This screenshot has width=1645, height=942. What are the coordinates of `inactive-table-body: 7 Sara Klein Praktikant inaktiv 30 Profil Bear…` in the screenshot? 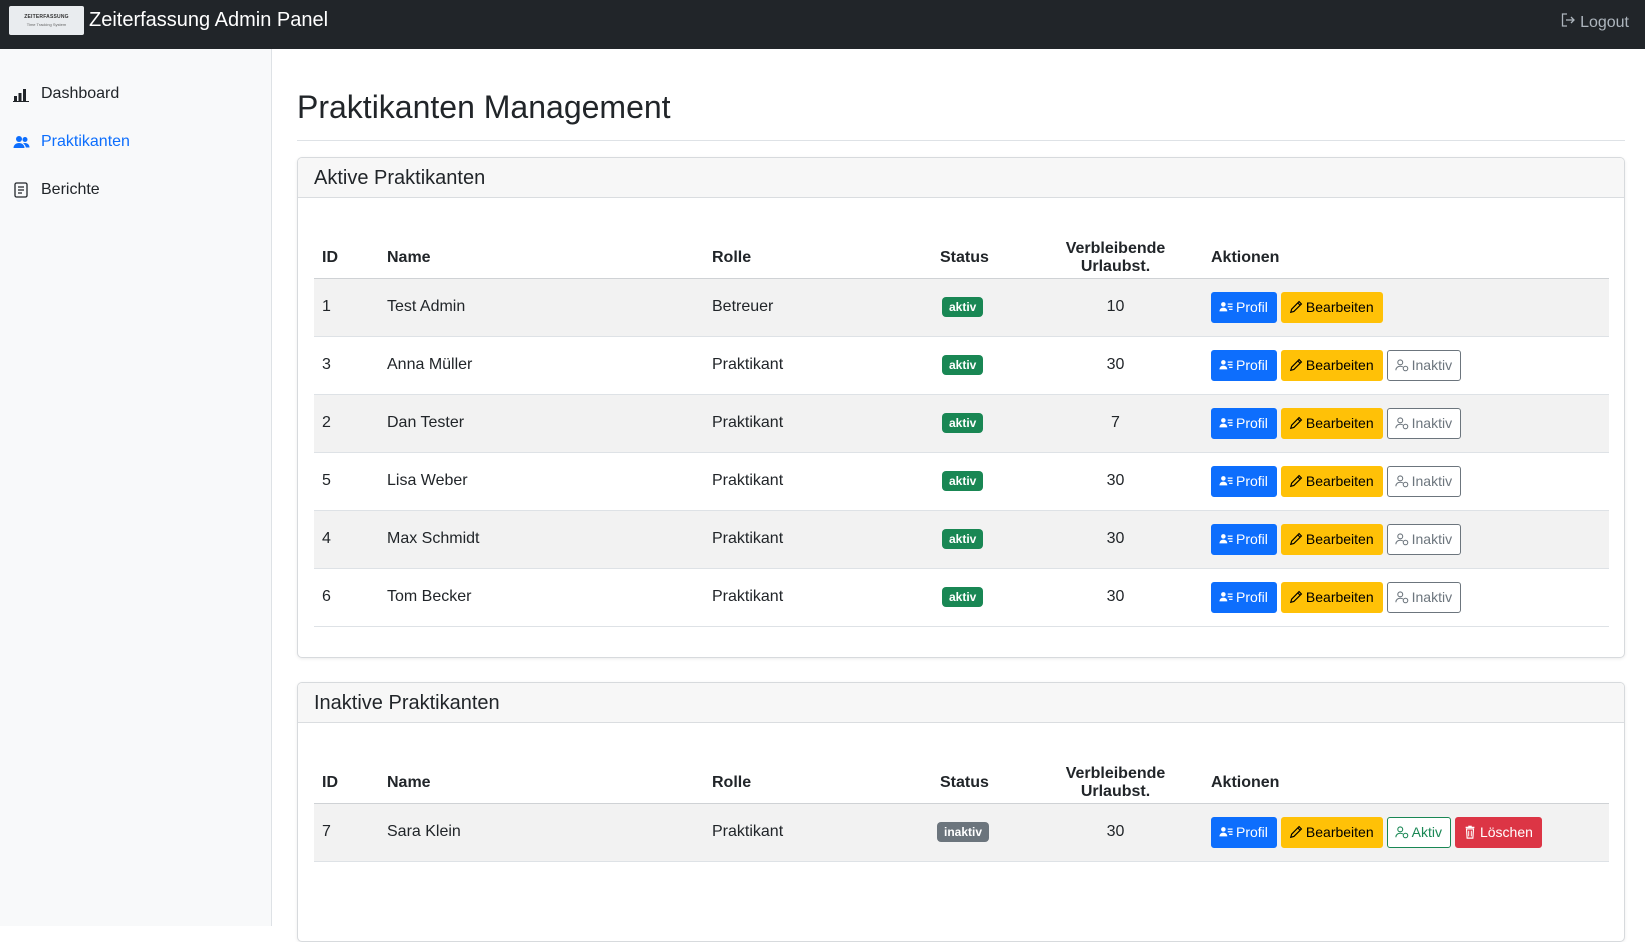 It's located at (961, 832).